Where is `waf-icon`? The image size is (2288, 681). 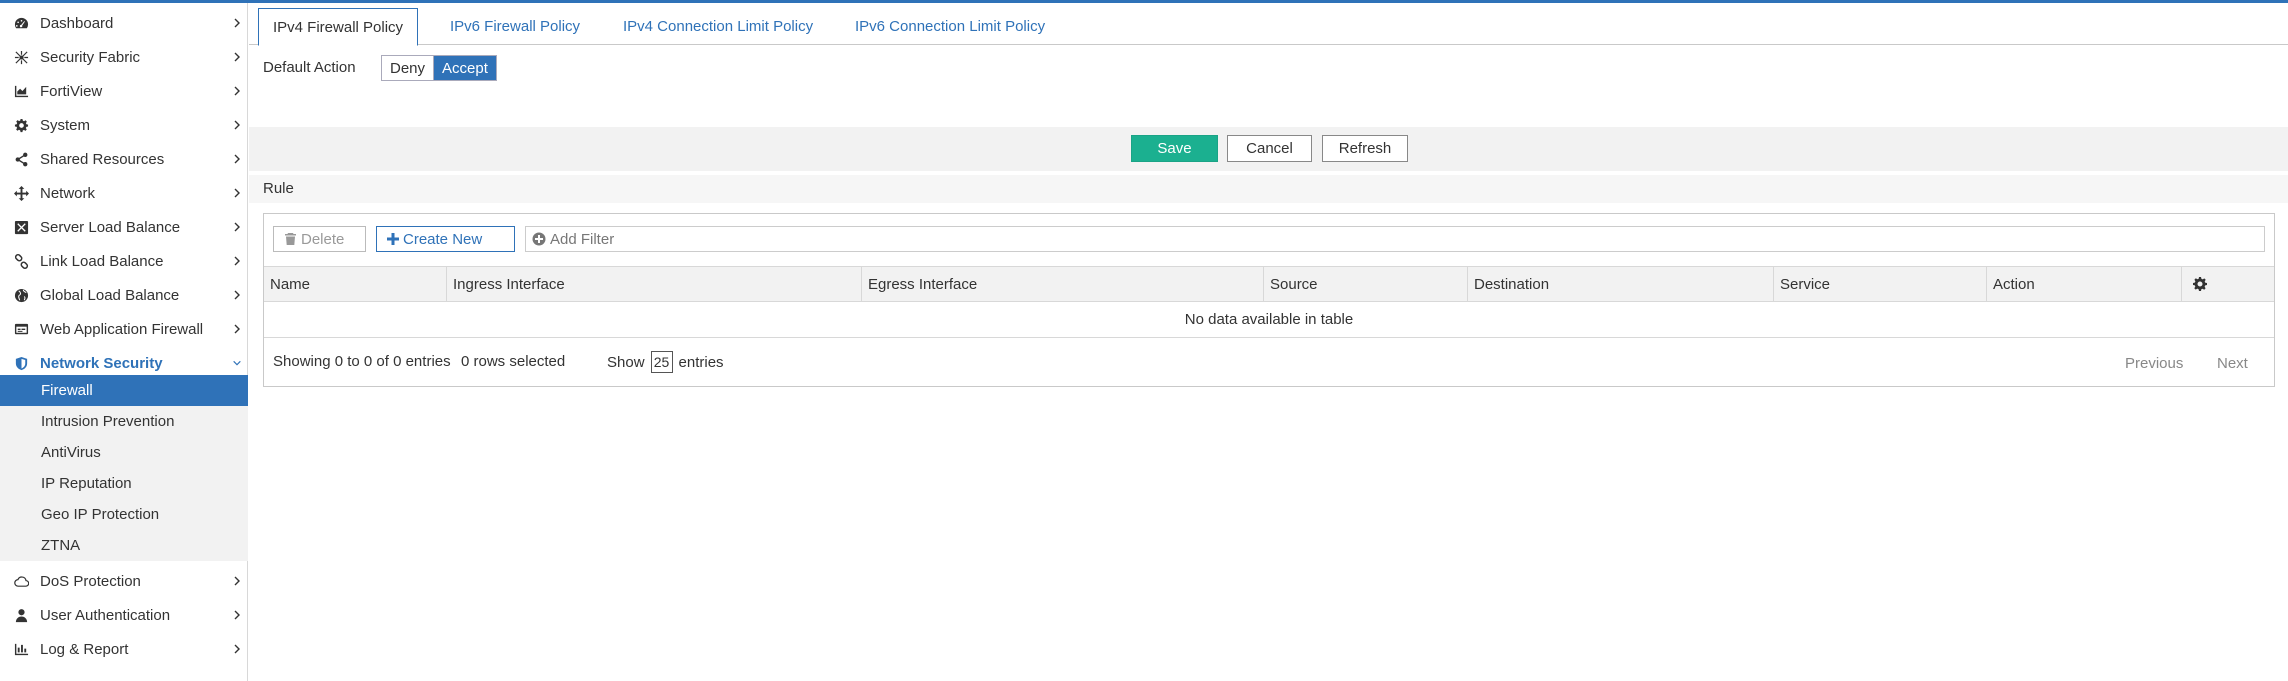
waf-icon is located at coordinates (21, 329).